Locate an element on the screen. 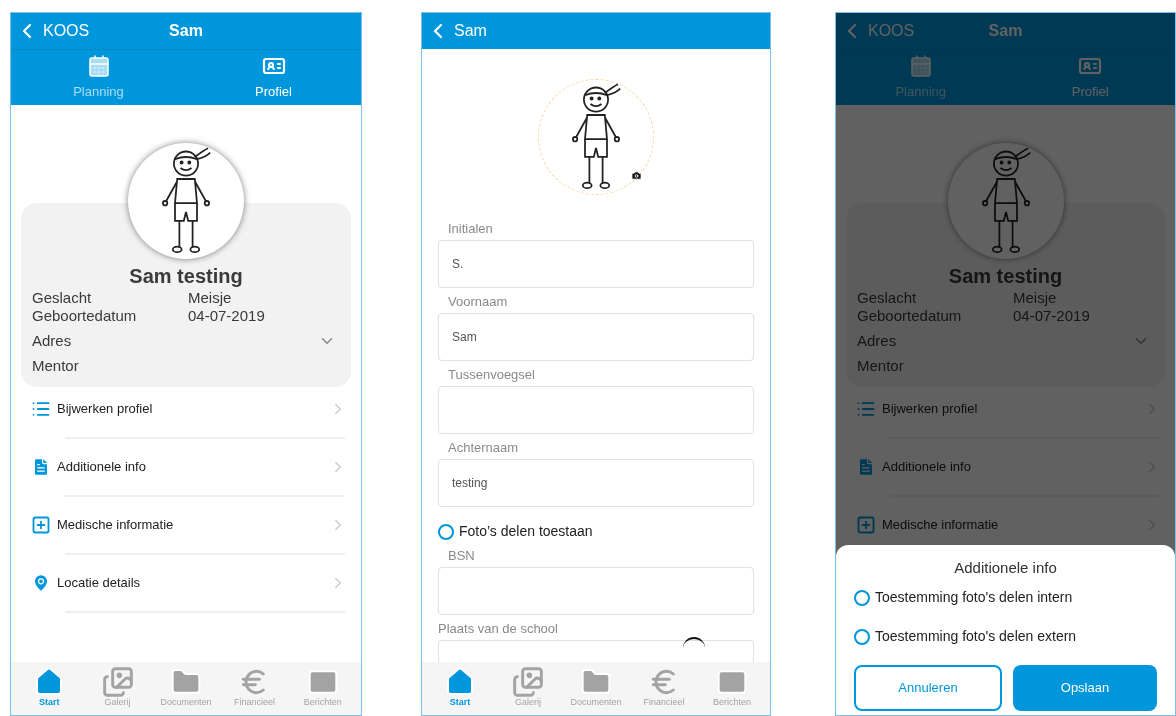  field-label: Tussenvoegsel is located at coordinates (491, 374).